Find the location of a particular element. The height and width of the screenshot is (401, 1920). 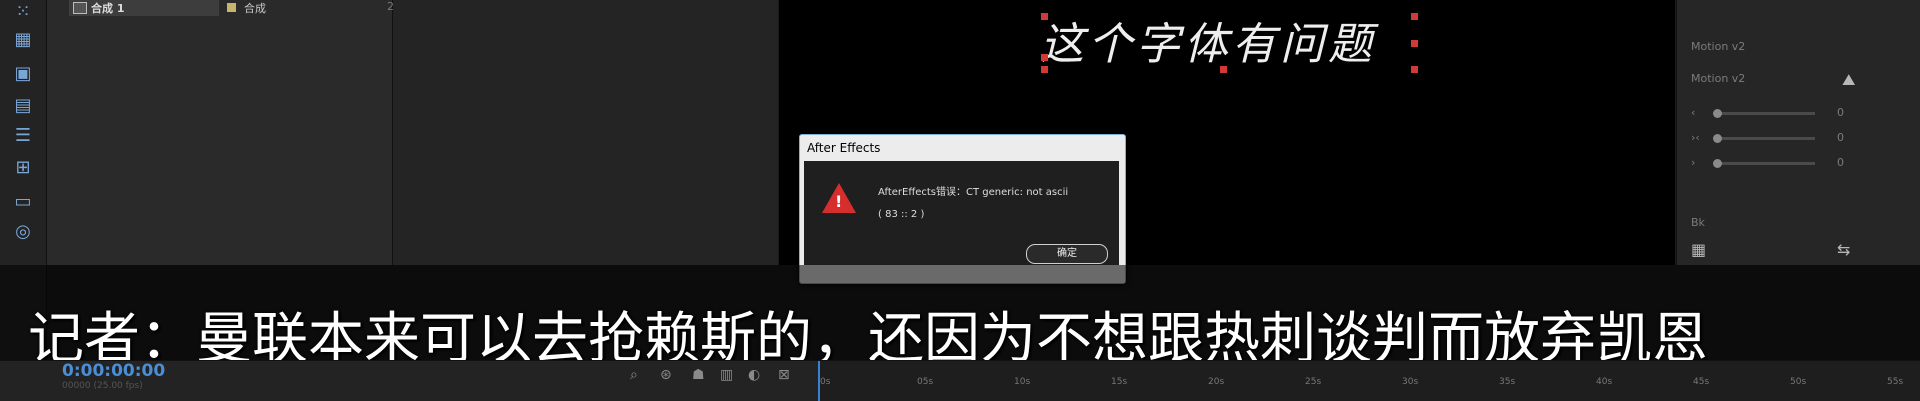

effect-controls-panel is located at coordinates (585, 132).